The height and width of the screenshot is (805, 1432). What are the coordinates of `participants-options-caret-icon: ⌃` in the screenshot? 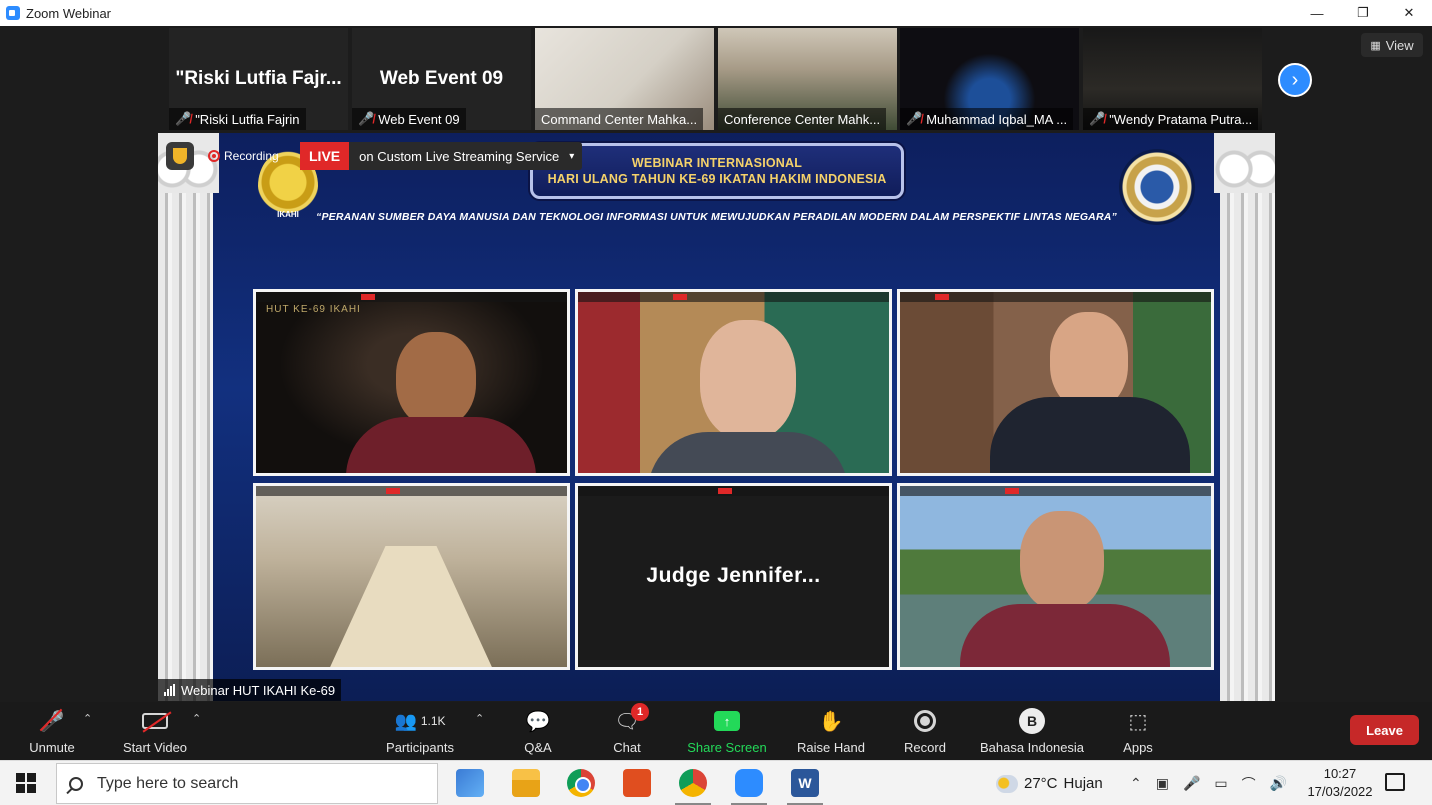 It's located at (479, 718).